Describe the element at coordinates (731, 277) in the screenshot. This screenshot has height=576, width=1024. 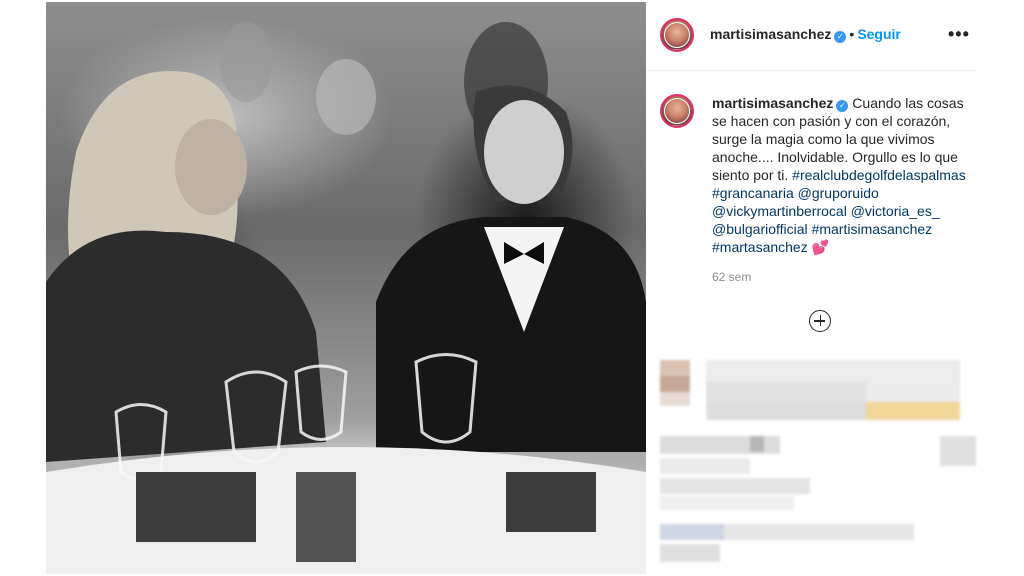
I see `post-timestamp: 62 sem` at that location.